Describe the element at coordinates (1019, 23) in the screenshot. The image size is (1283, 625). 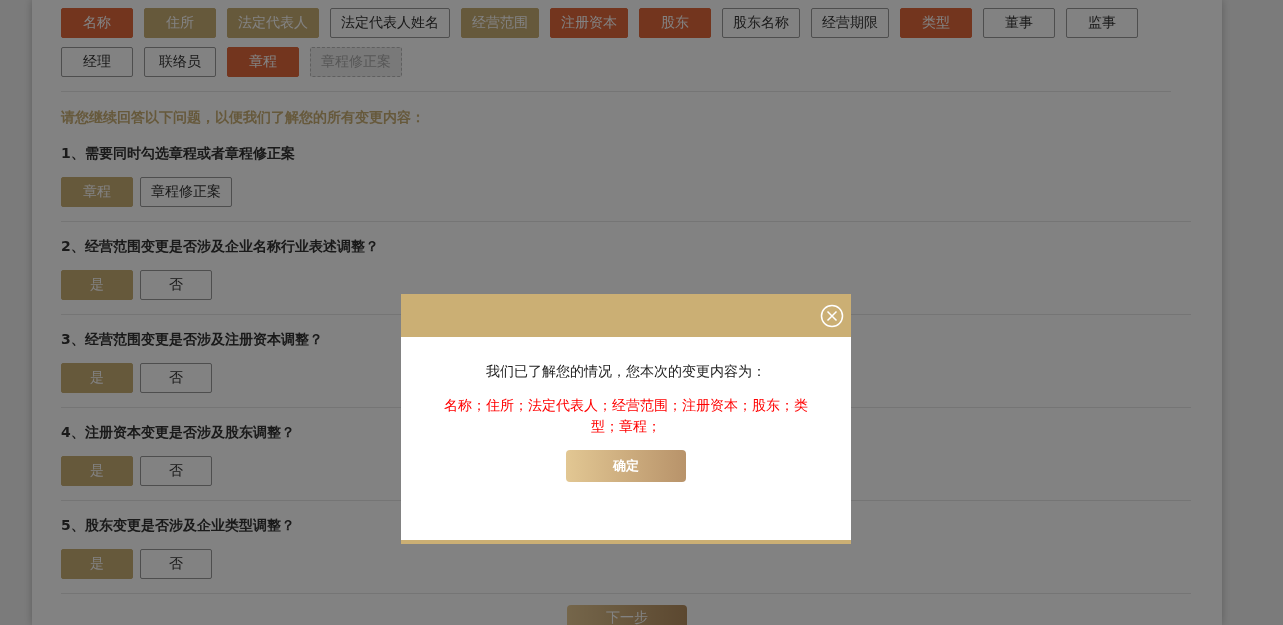
I see `change-tag: 董事` at that location.